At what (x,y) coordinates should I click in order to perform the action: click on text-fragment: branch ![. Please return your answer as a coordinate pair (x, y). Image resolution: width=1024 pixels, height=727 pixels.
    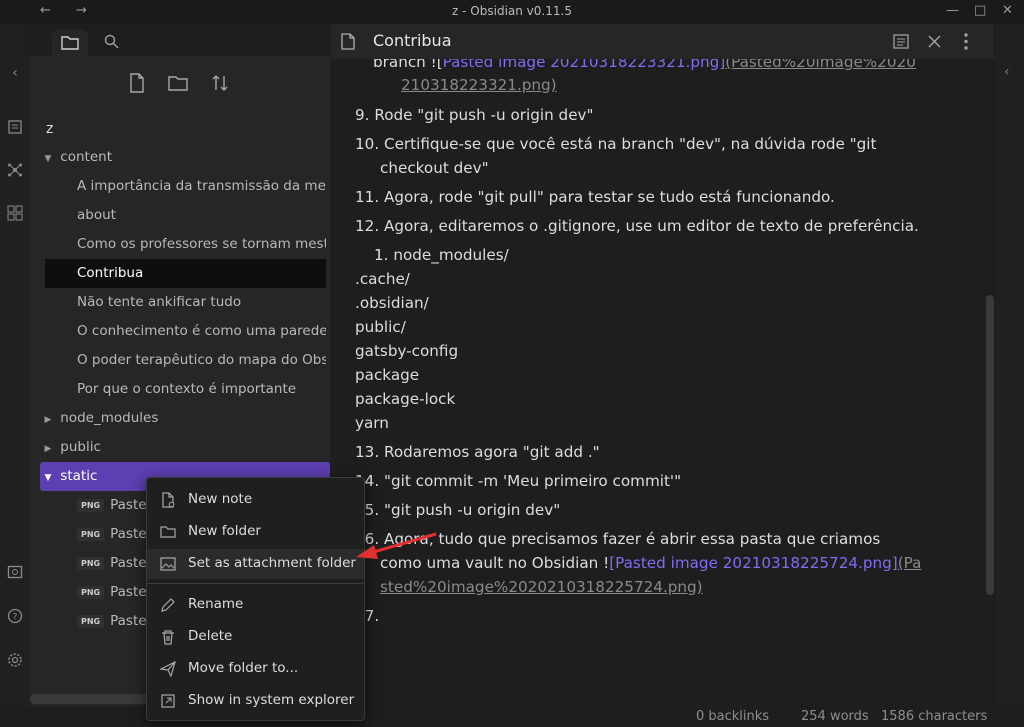
    Looking at the image, I should click on (408, 65).